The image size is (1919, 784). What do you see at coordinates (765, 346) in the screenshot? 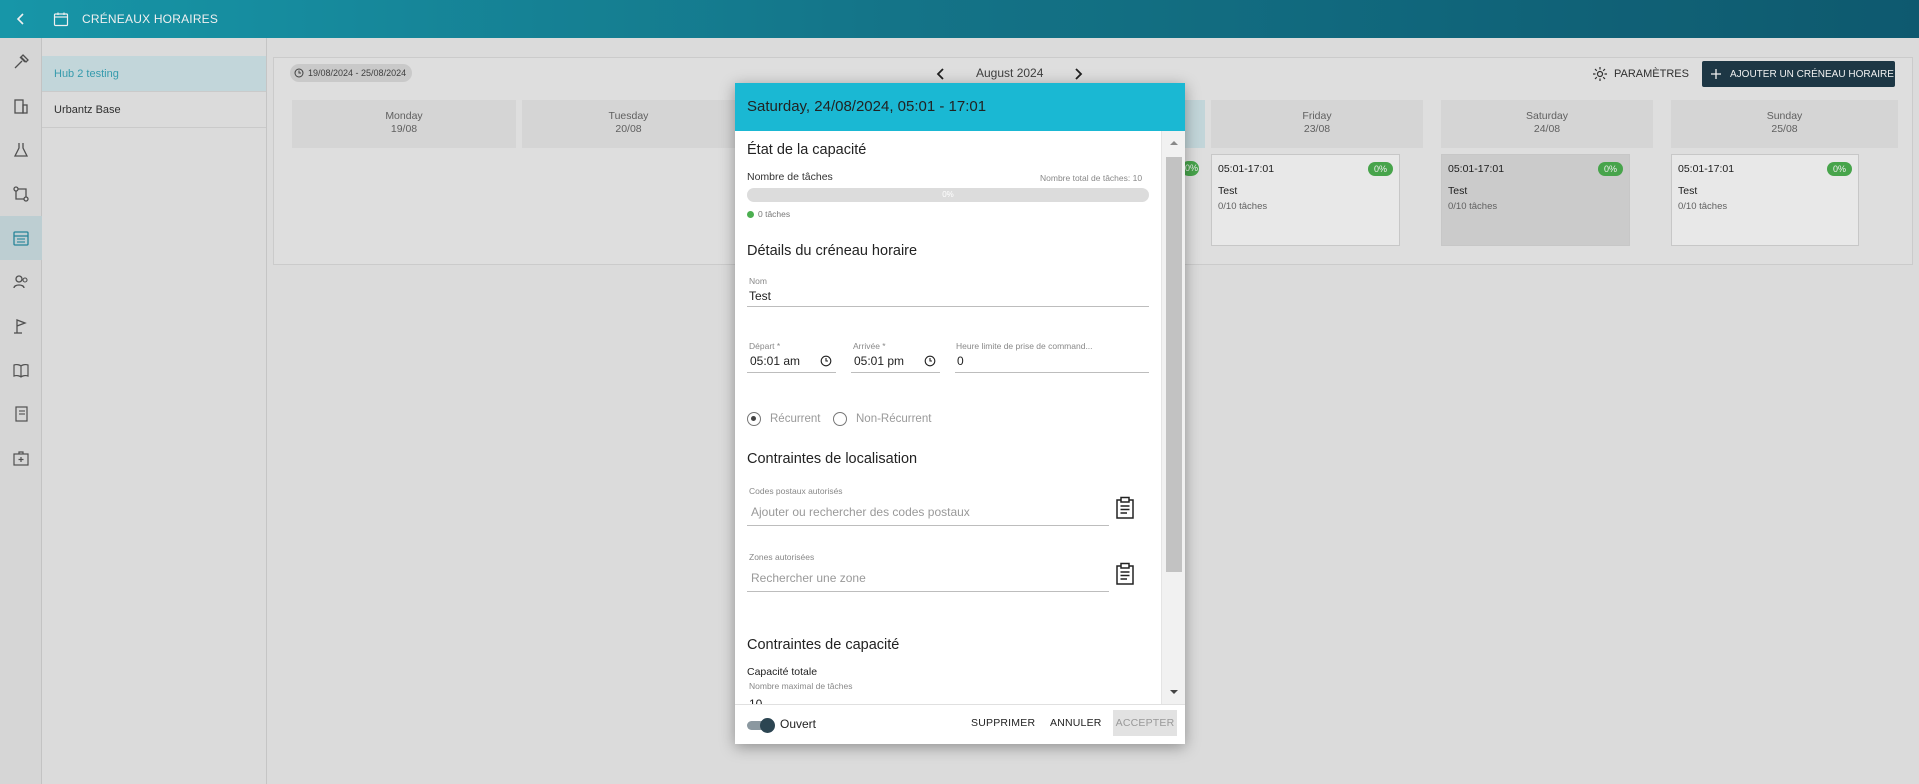
I see `start-label: Départ *` at bounding box center [765, 346].